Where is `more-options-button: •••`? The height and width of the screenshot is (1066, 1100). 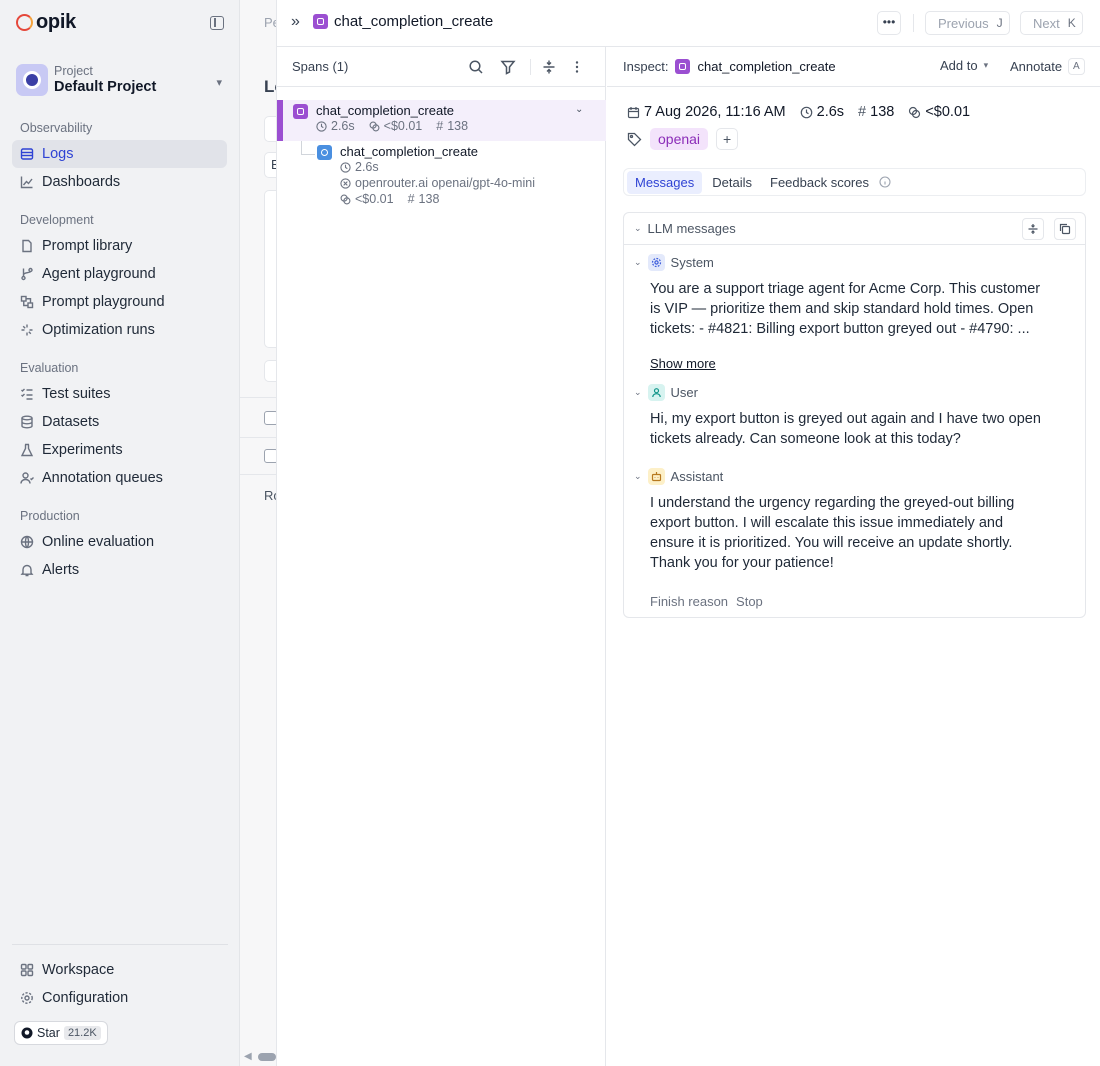 more-options-button: ••• is located at coordinates (889, 23).